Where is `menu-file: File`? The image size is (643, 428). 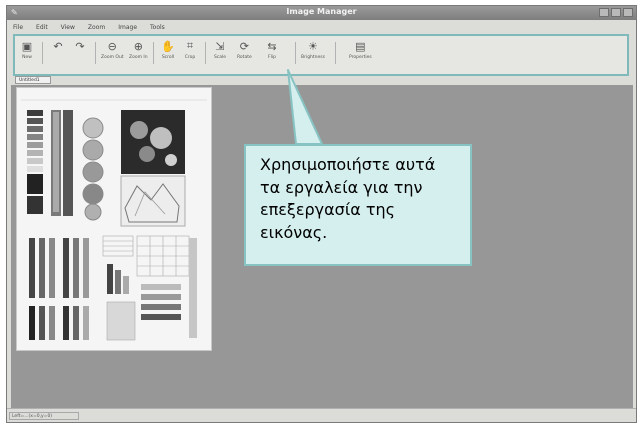 menu-file: File is located at coordinates (18, 27).